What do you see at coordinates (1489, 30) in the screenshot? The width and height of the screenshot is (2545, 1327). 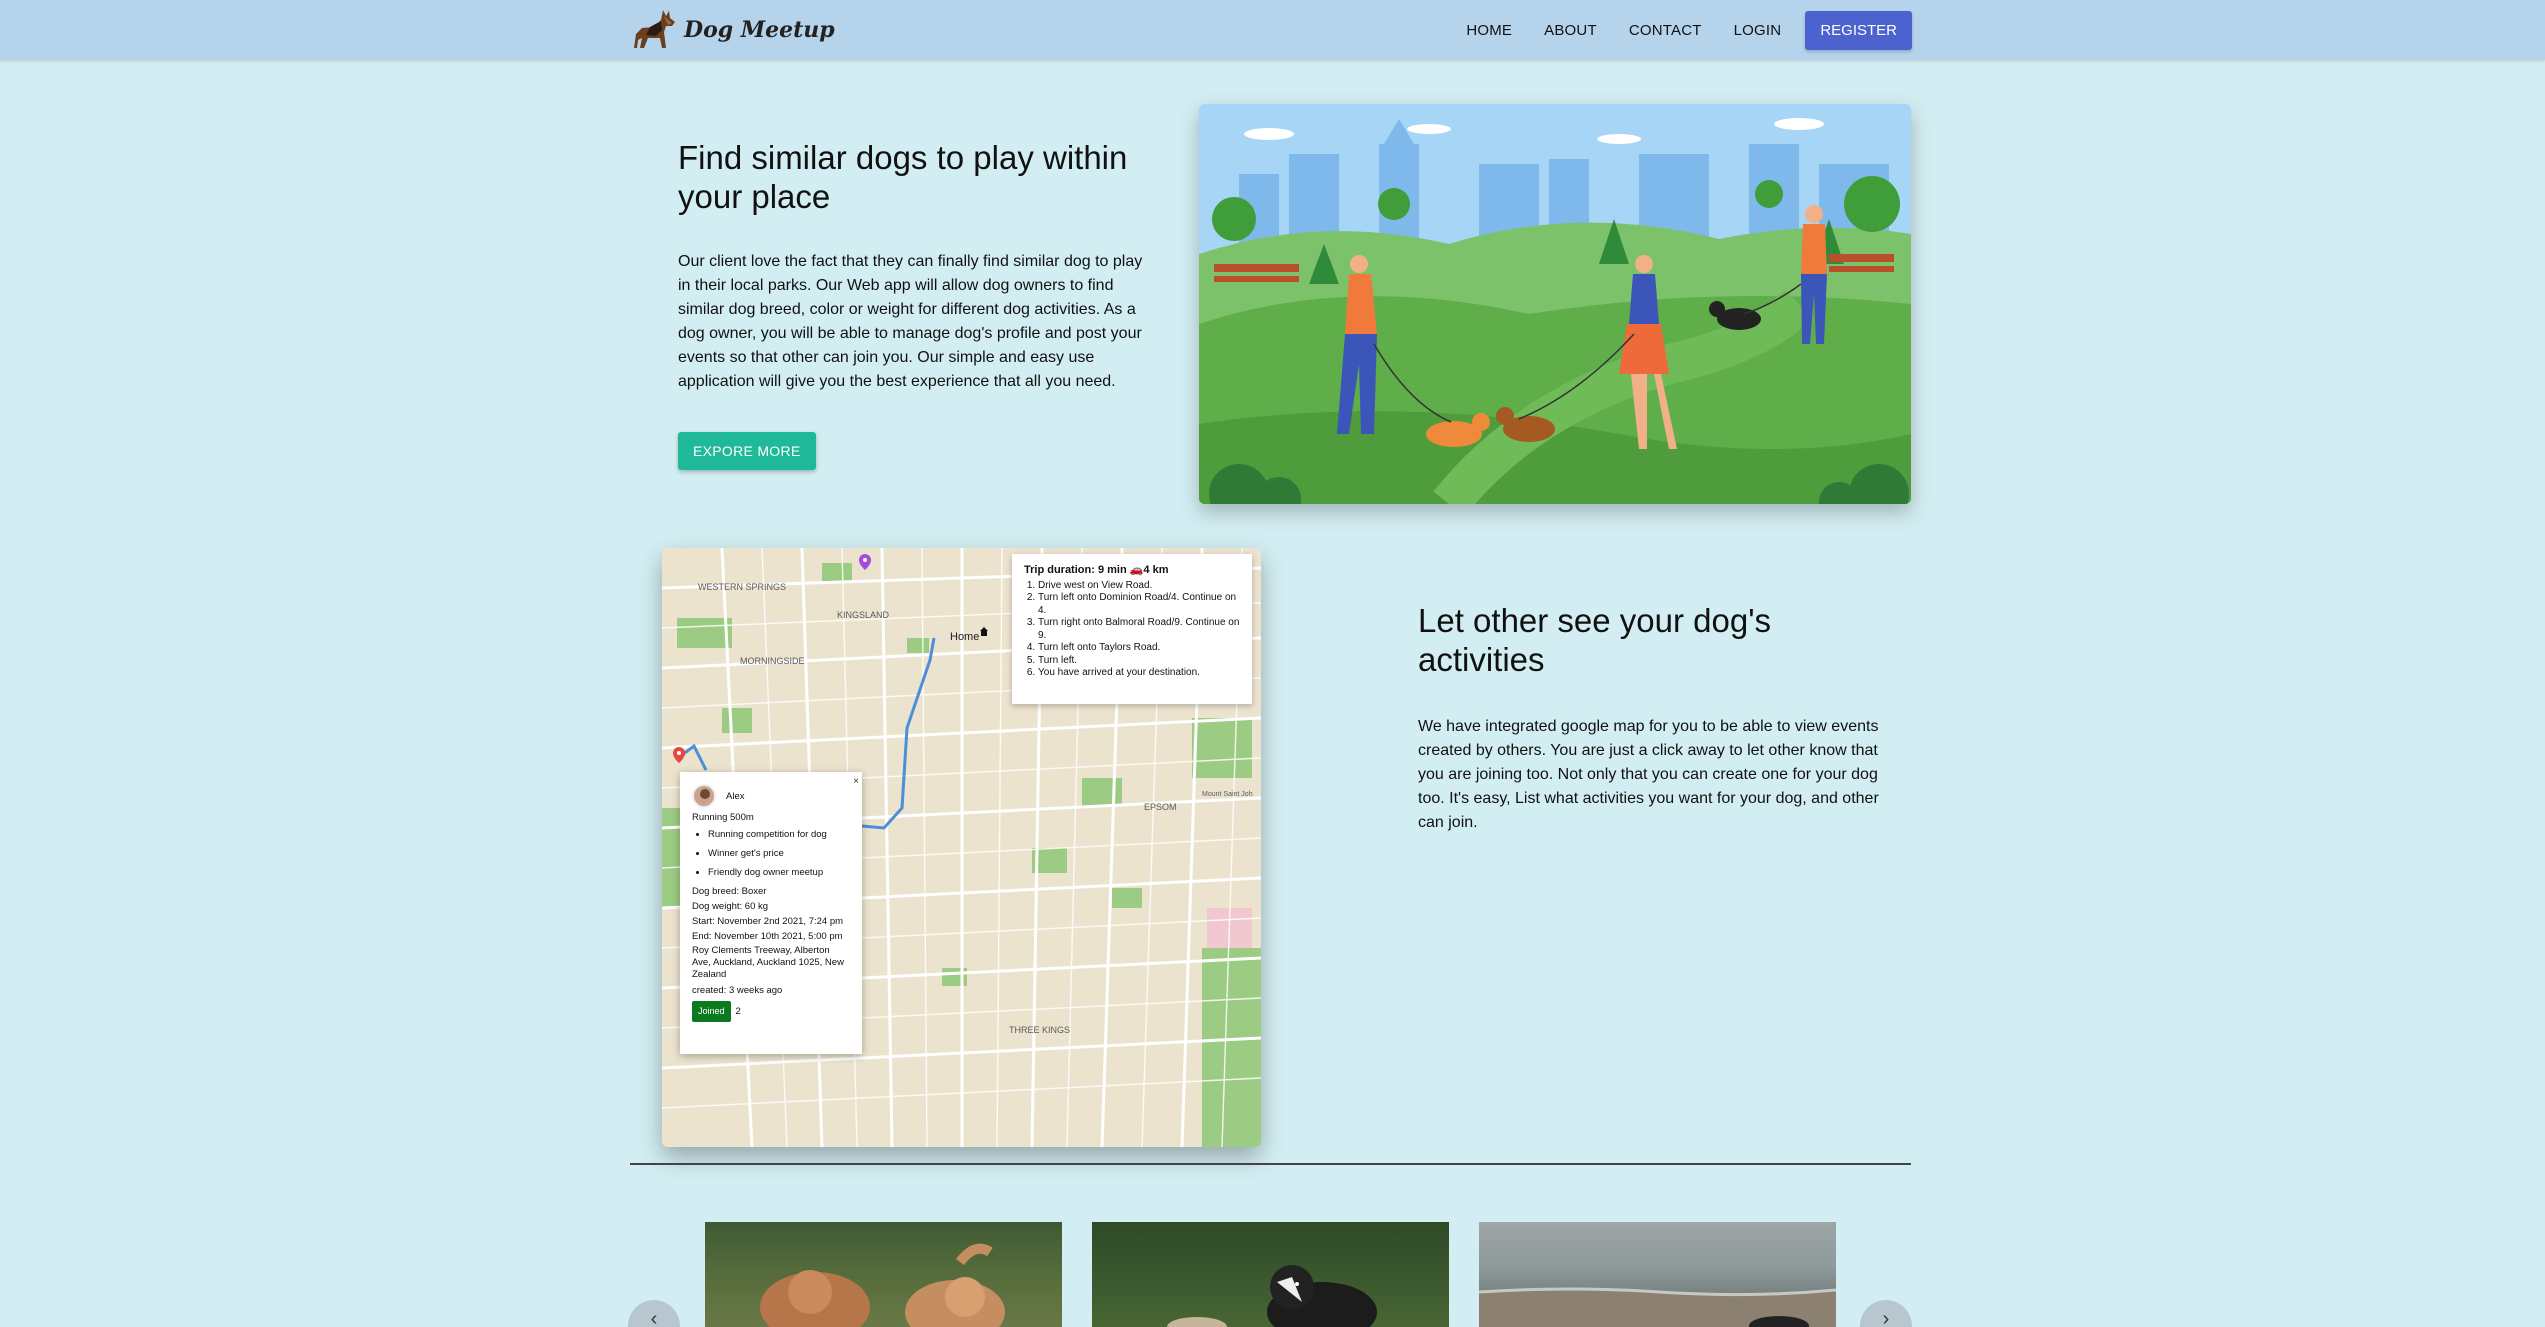 I see `nav-home: HOME` at bounding box center [1489, 30].